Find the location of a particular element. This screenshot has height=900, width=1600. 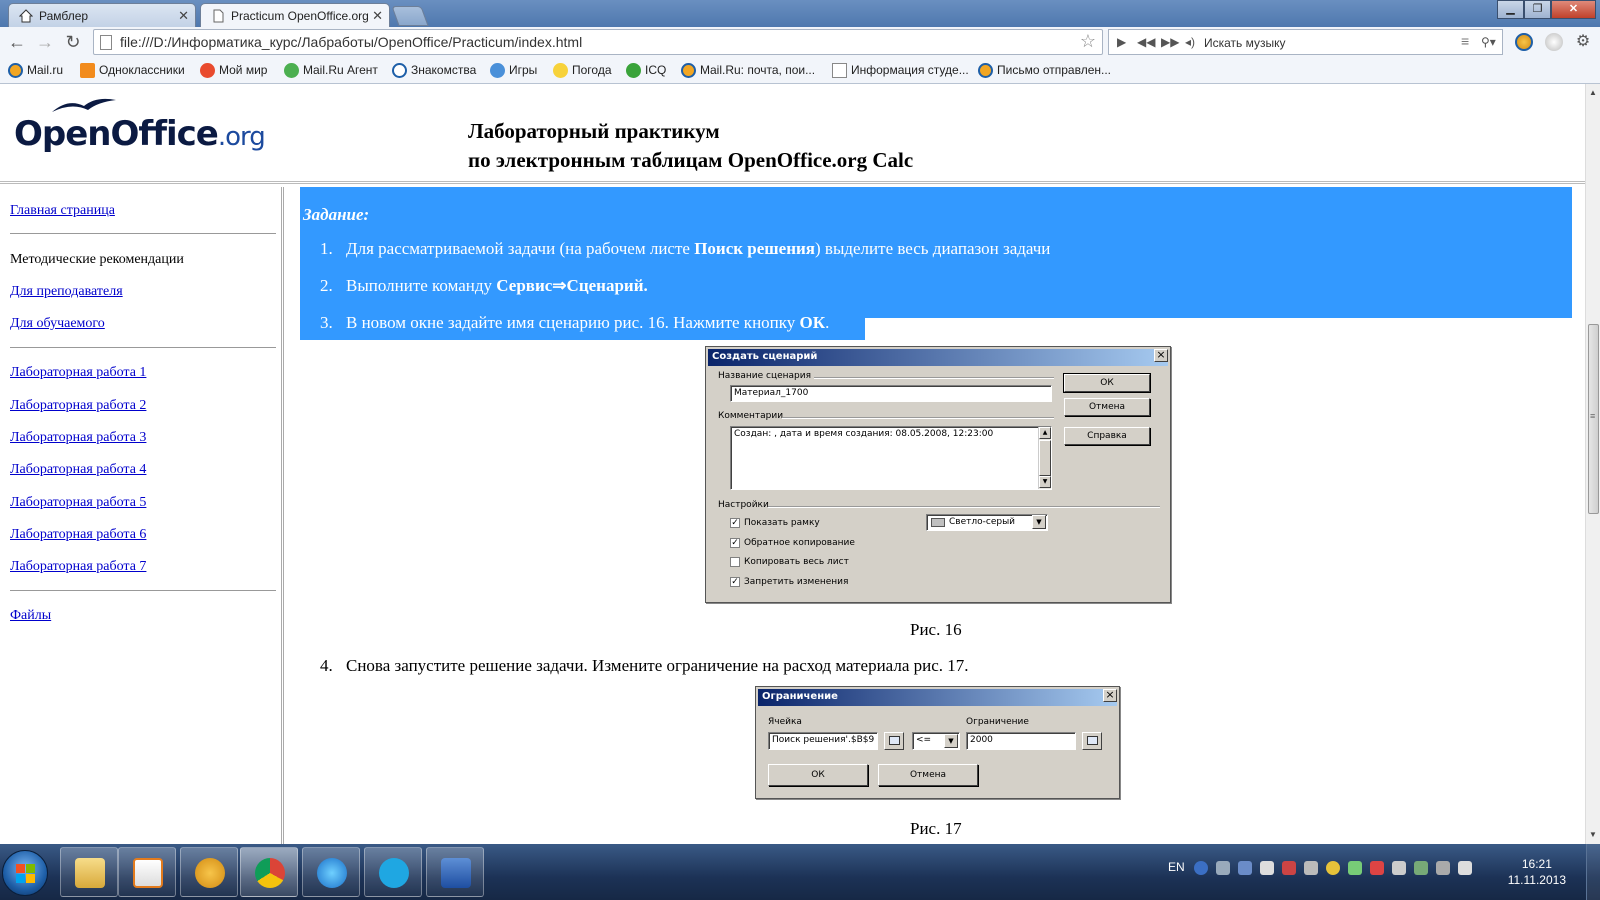

cell-reference-input: Поиск решения'.$B$9 is located at coordinates (823, 741).